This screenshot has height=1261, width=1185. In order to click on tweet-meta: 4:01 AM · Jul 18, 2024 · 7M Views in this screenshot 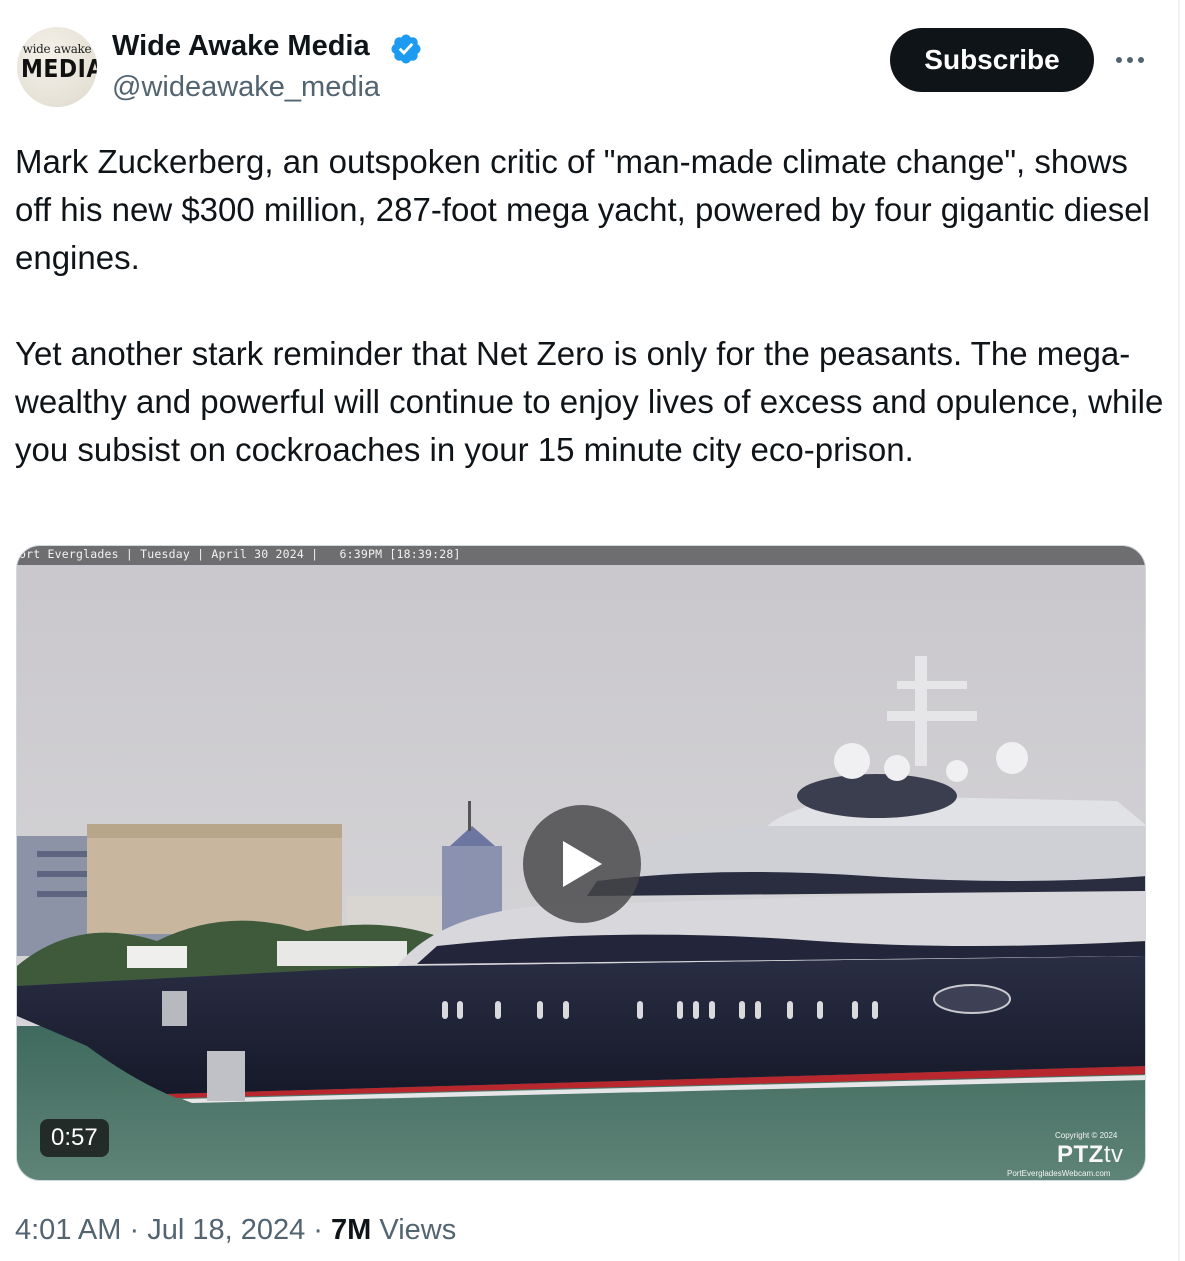, I will do `click(235, 1230)`.